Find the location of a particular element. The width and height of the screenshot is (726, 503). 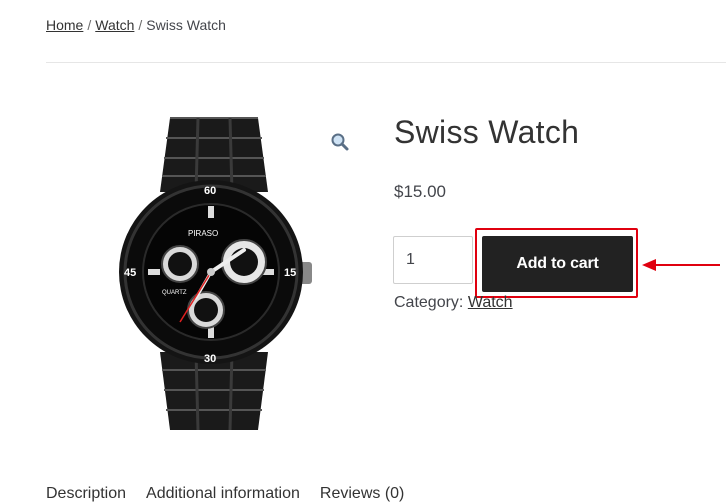

product-price: $15.00 is located at coordinates (420, 191).